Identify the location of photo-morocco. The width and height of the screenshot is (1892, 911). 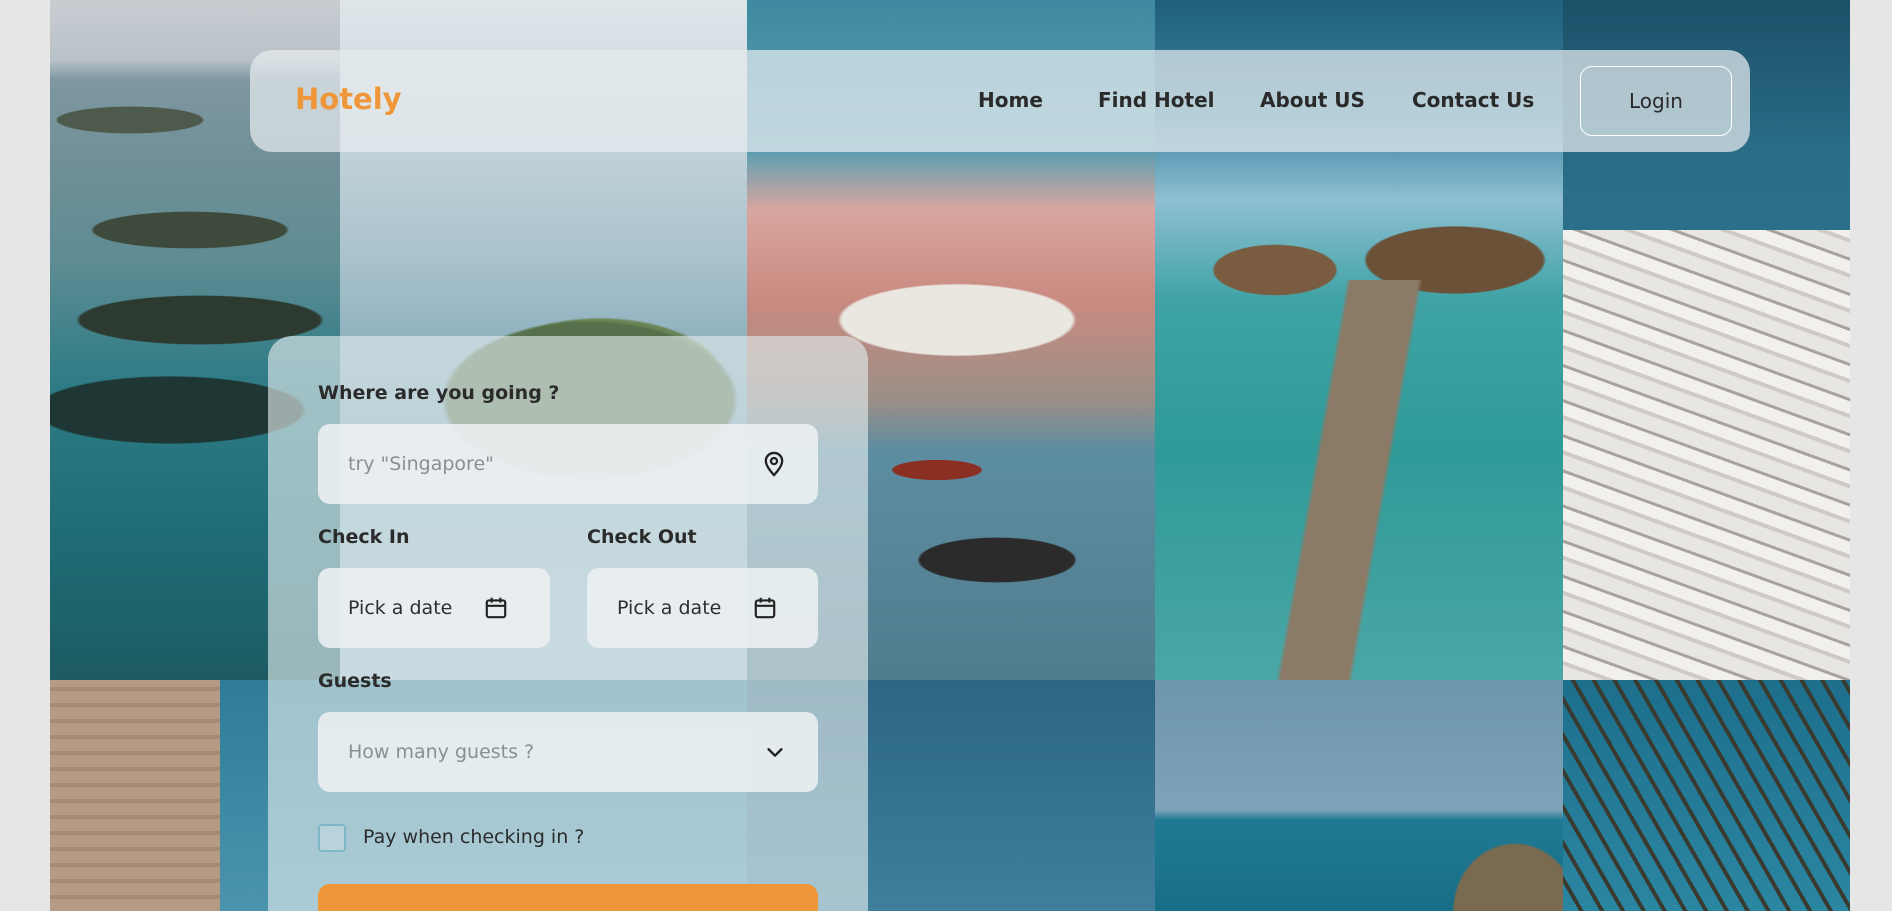
(135, 795).